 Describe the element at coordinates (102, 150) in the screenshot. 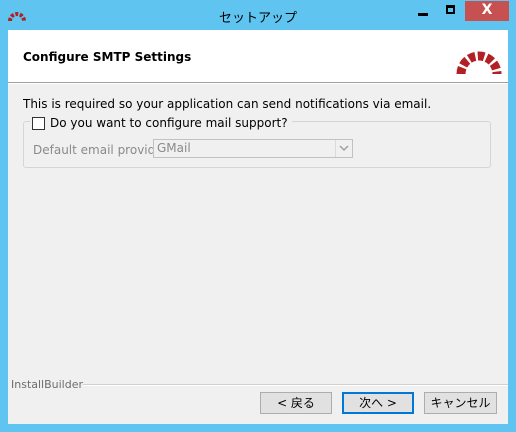

I see `provider-label: Default email provider:` at that location.